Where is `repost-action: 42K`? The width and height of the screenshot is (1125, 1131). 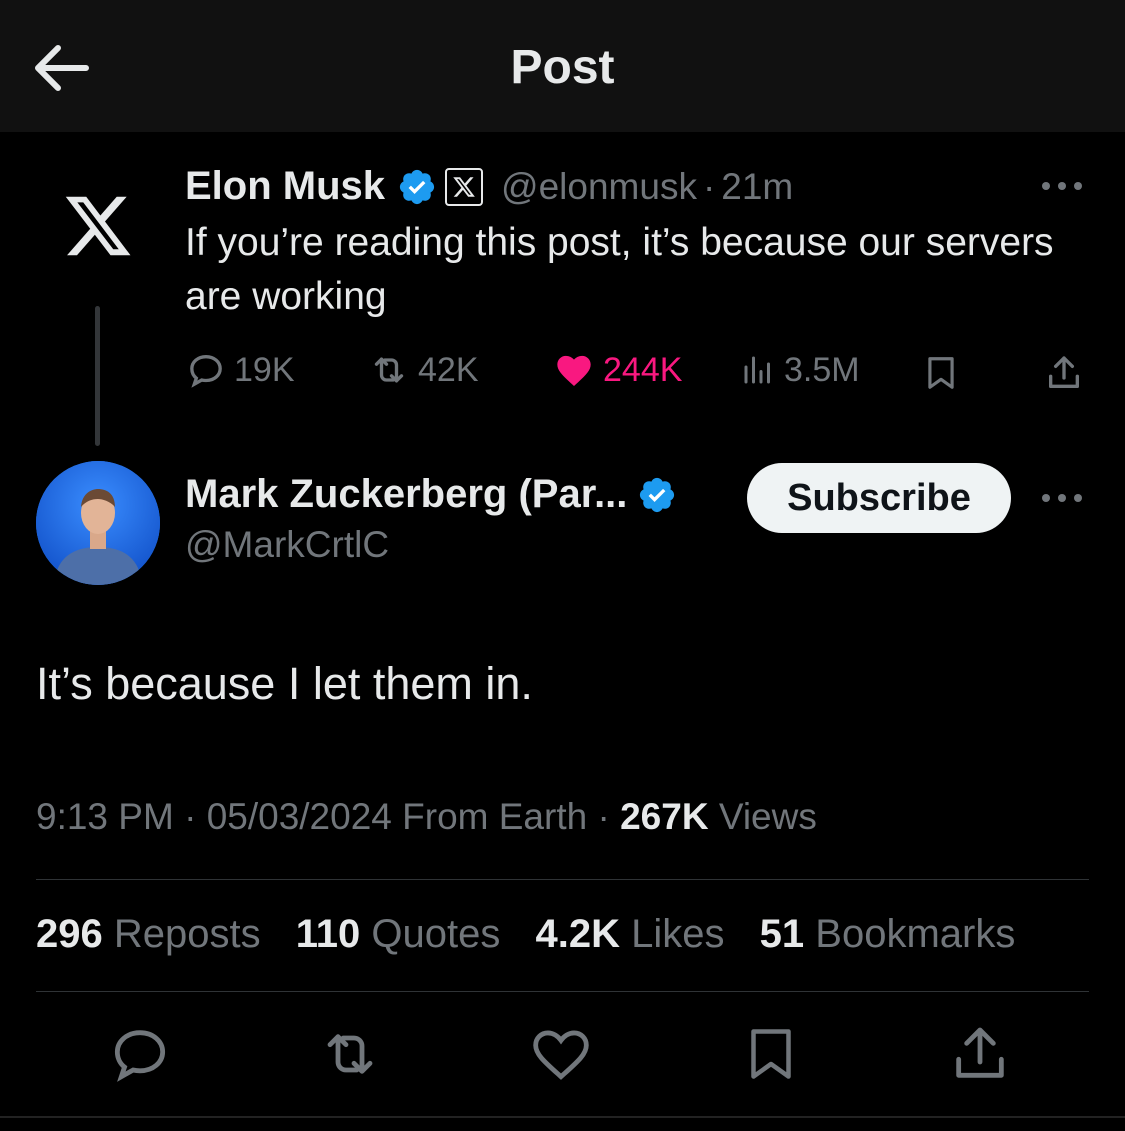
repost-action: 42K is located at coordinates (423, 370).